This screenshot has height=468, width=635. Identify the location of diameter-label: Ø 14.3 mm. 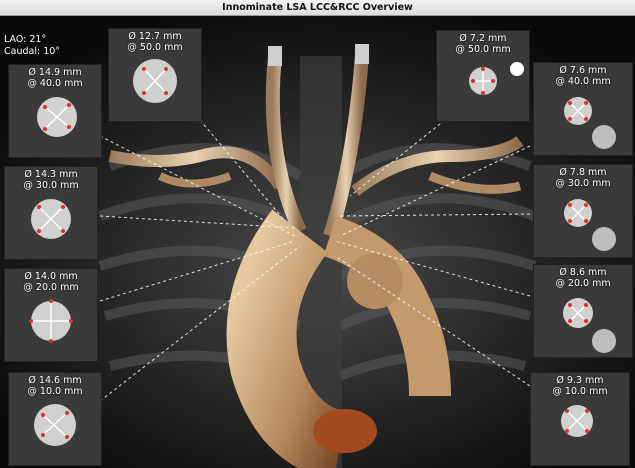
(51, 174).